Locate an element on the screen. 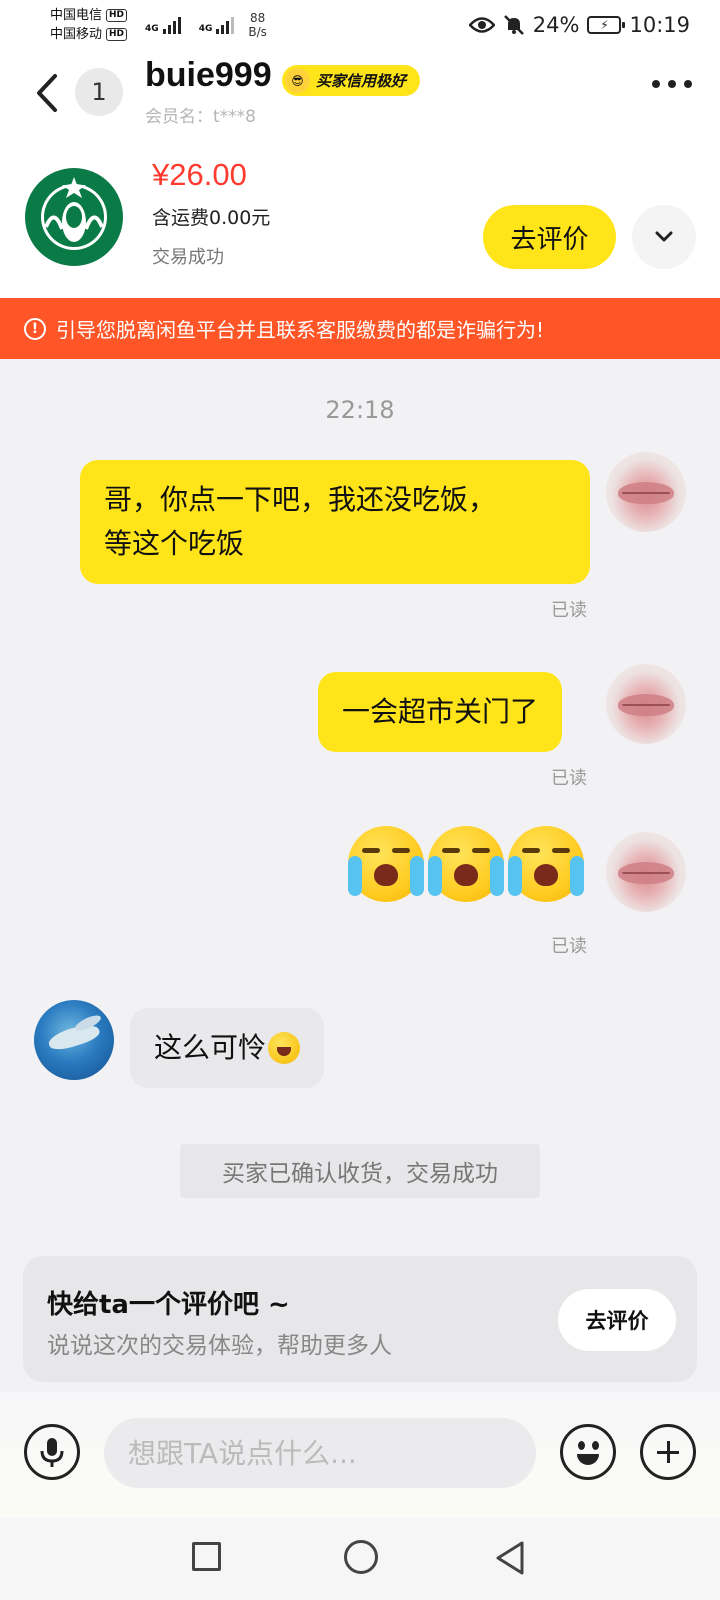  clock: 10:19 is located at coordinates (659, 25).